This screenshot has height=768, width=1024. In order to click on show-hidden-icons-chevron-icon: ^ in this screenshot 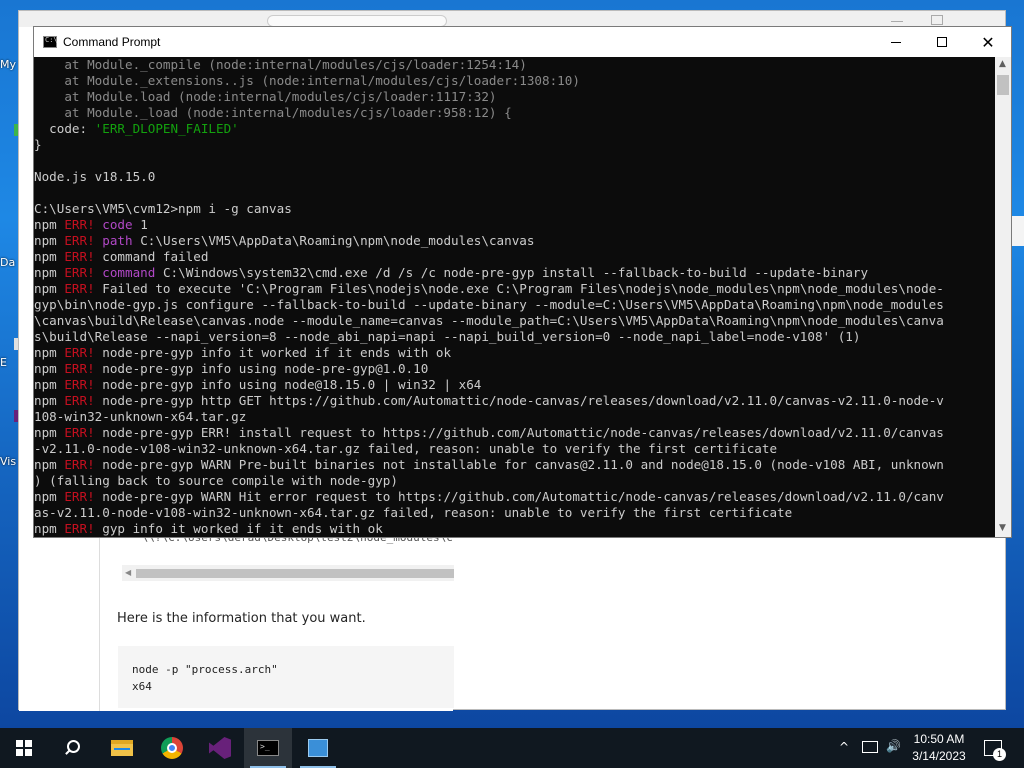, I will do `click(844, 747)`.